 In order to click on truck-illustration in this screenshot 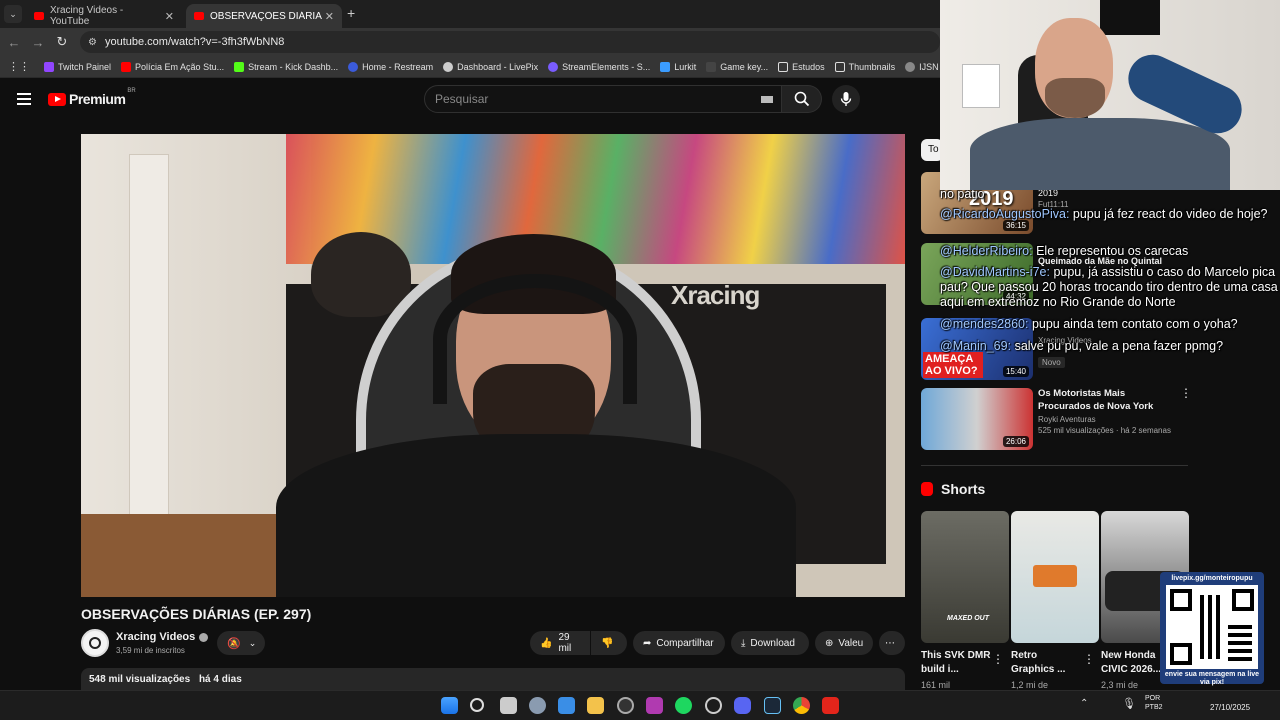, I will do `click(1055, 576)`.